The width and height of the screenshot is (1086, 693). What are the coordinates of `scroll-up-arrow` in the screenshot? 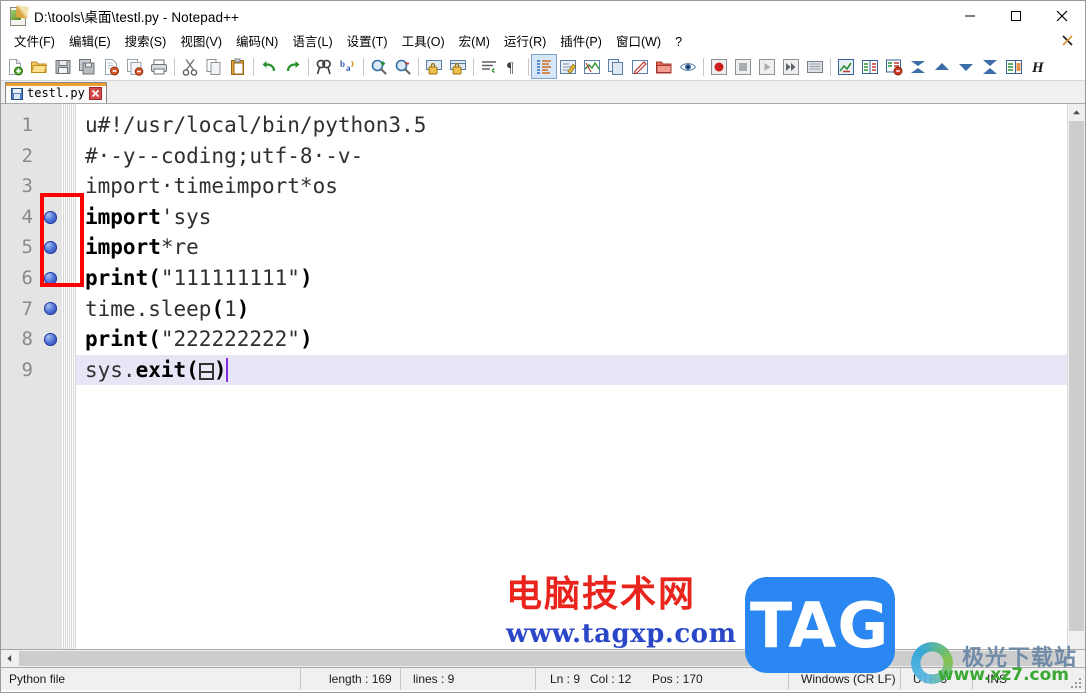 It's located at (1076, 112).